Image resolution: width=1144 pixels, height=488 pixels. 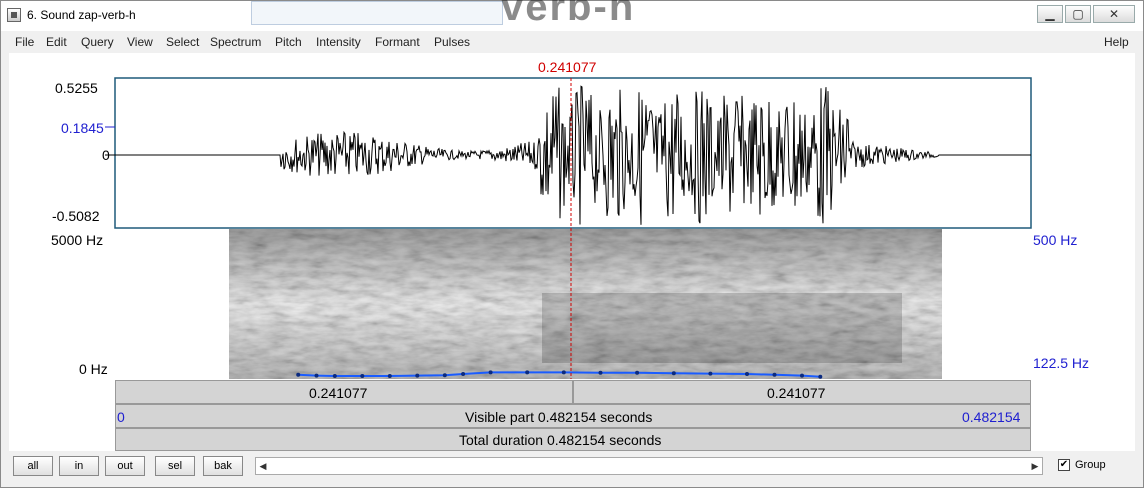 I want to click on total-duration-label: Total duration 0.482154 seconds, so click(x=560, y=440).